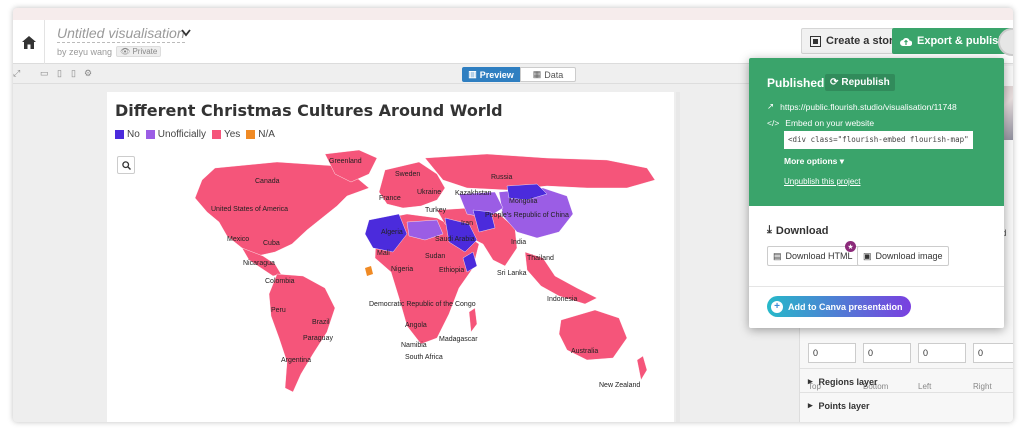  What do you see at coordinates (238, 239) in the screenshot?
I see `map-label: Mexico` at bounding box center [238, 239].